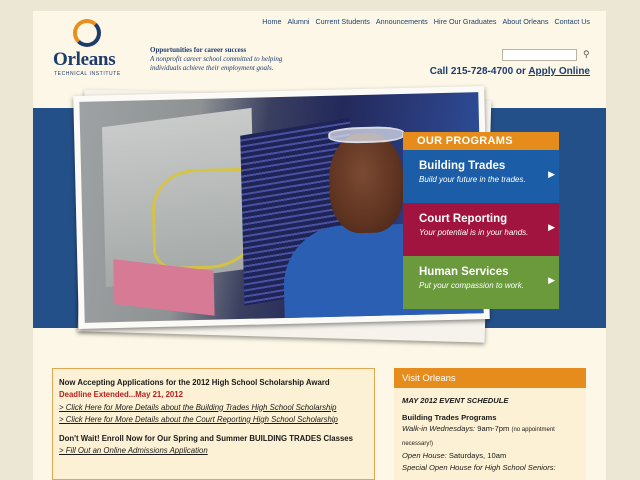 Image resolution: width=640 pixels, height=480 pixels. I want to click on nav-home: Home, so click(271, 21).